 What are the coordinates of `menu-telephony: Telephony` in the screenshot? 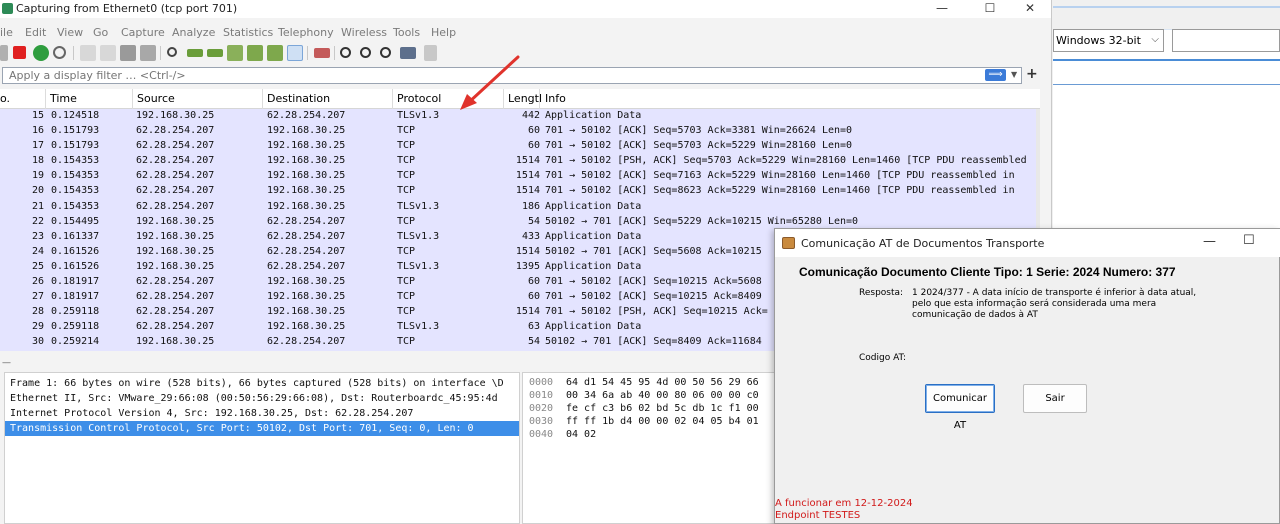 It's located at (306, 32).